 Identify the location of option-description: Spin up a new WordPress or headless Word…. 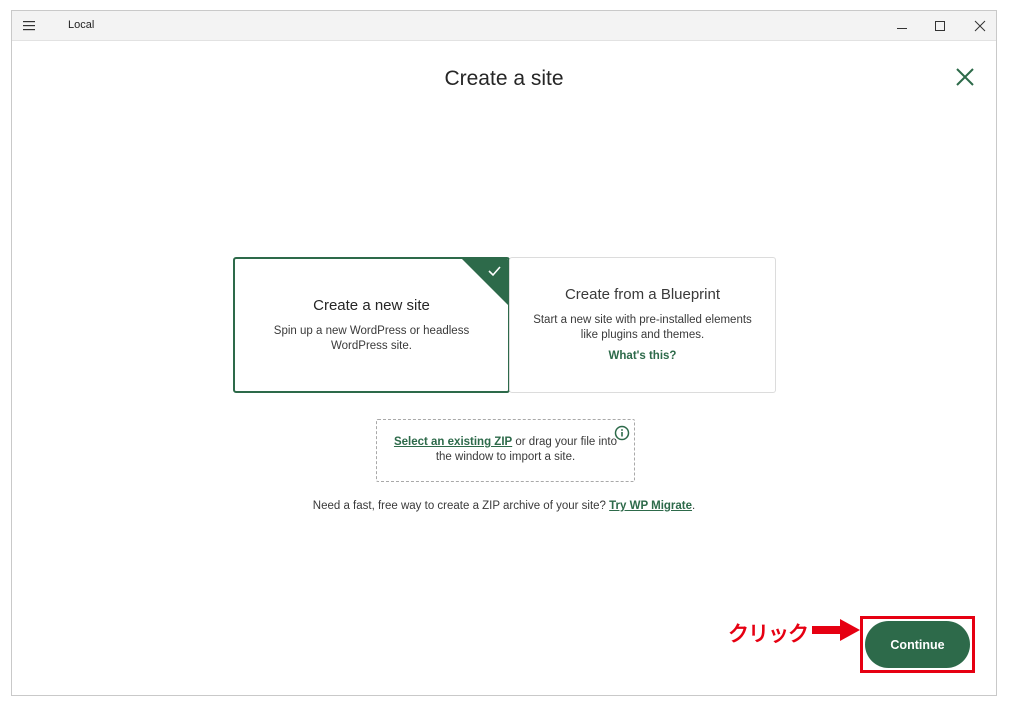
(371, 338).